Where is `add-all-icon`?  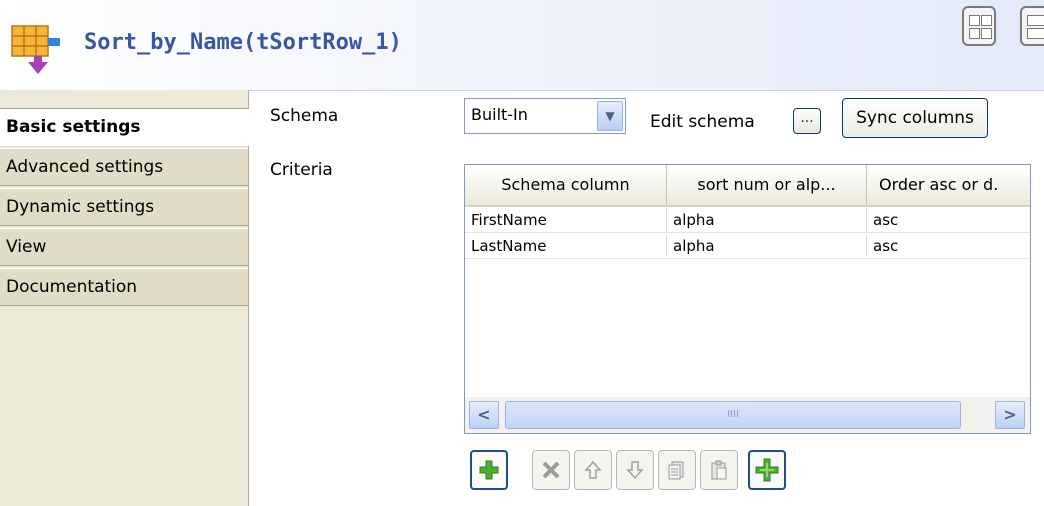 add-all-icon is located at coordinates (767, 470).